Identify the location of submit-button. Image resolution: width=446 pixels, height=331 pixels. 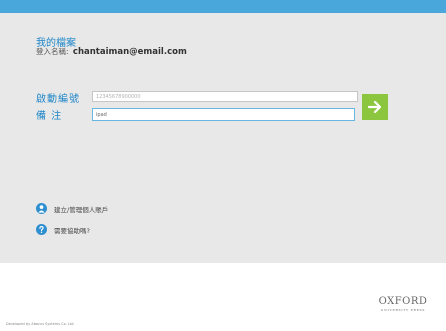
(375, 107).